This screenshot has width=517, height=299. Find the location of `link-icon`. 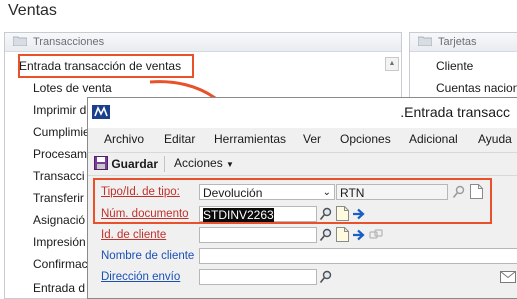

link-icon is located at coordinates (376, 235).